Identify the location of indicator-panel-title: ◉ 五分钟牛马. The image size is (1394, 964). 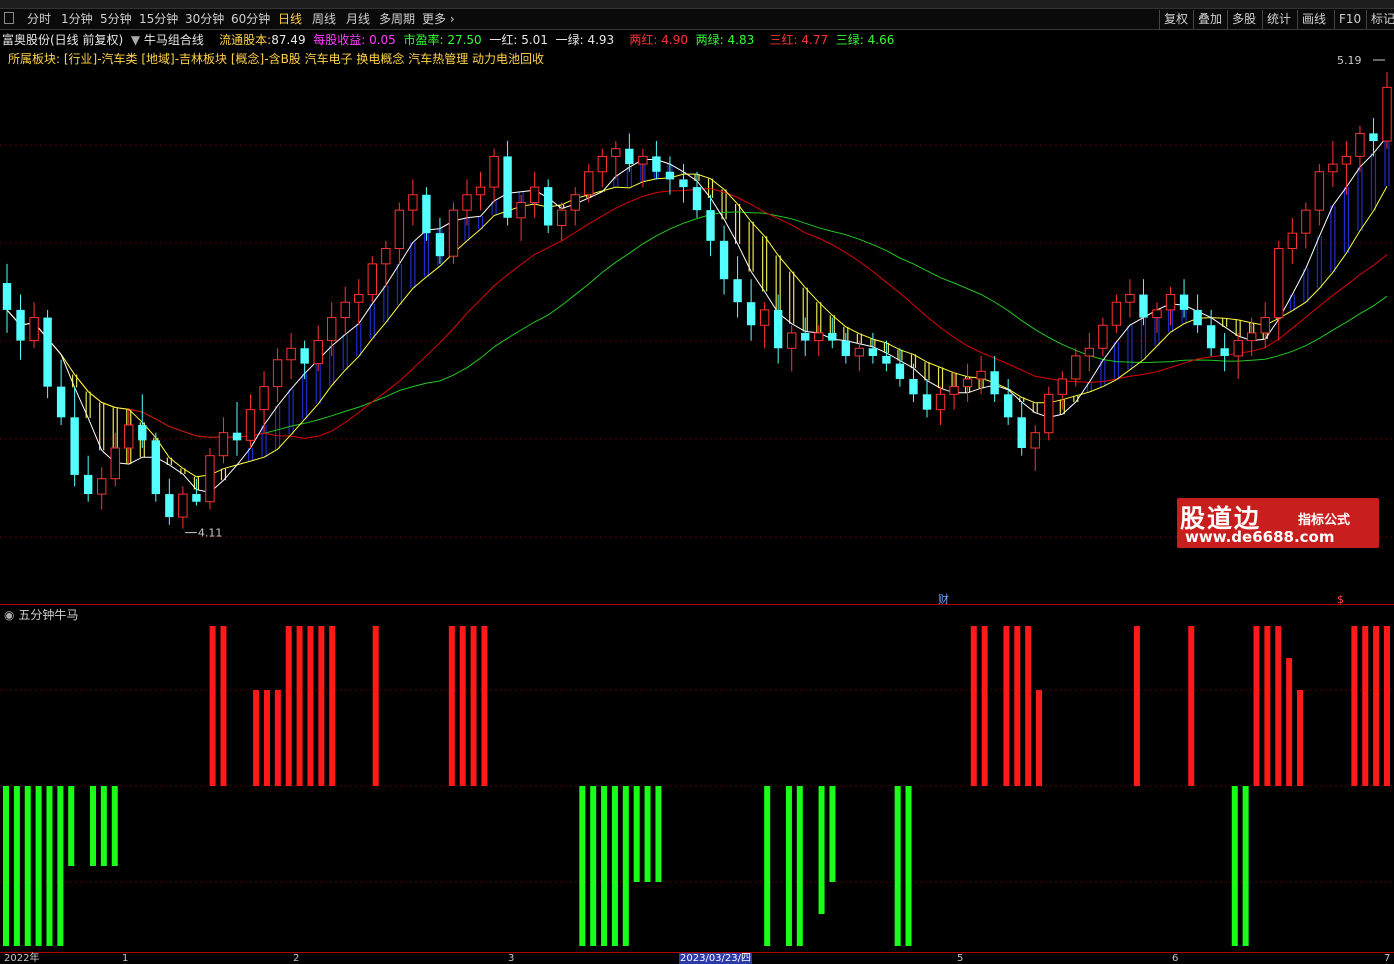
(41, 615).